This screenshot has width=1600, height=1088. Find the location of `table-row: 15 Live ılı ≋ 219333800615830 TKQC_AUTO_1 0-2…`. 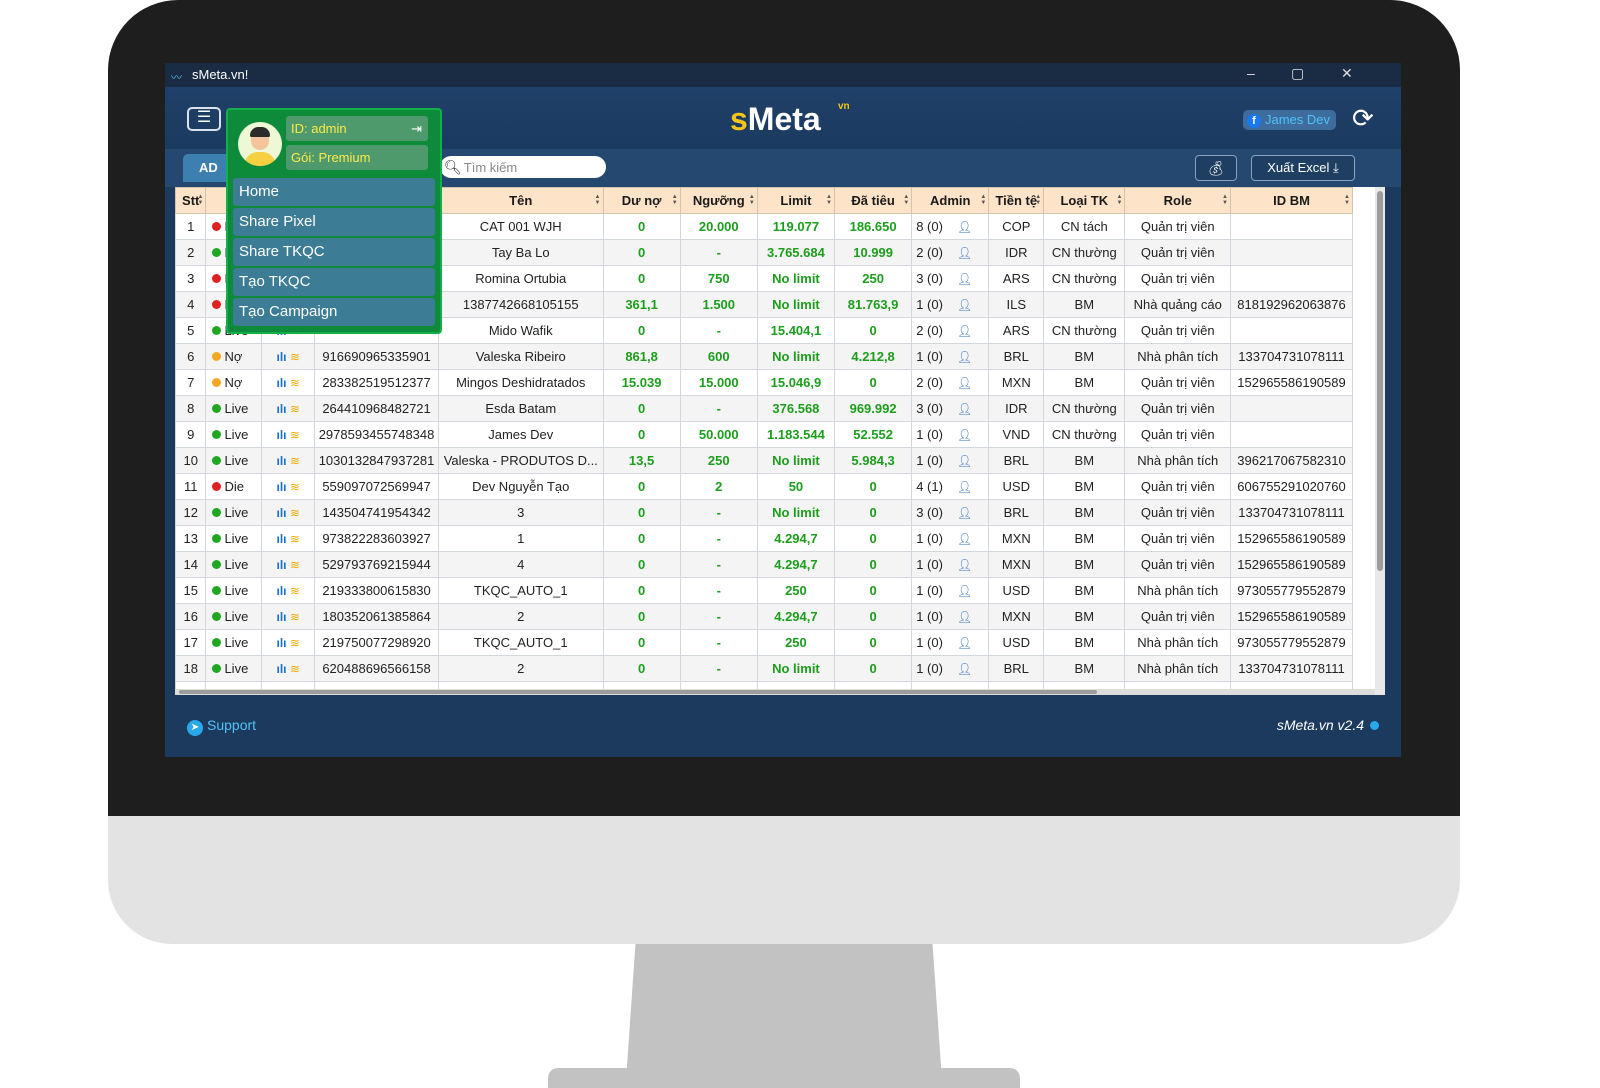

table-row: 15 Live ılı ≋ 219333800615830 TKQC_AUTO_1 0-2… is located at coordinates (764, 590).